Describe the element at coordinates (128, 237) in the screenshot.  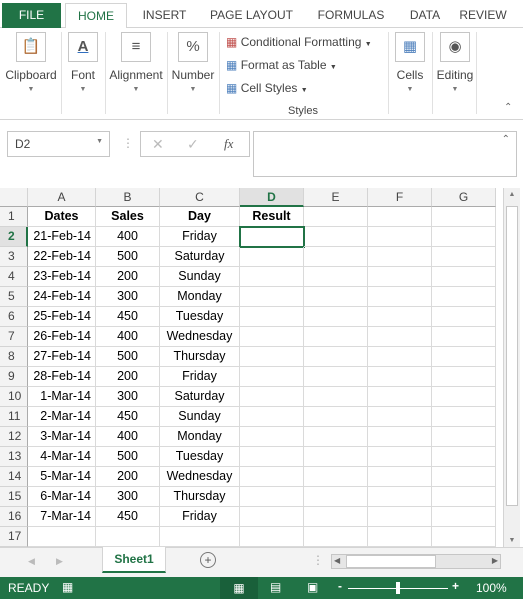
I see `table-cell: 400` at that location.